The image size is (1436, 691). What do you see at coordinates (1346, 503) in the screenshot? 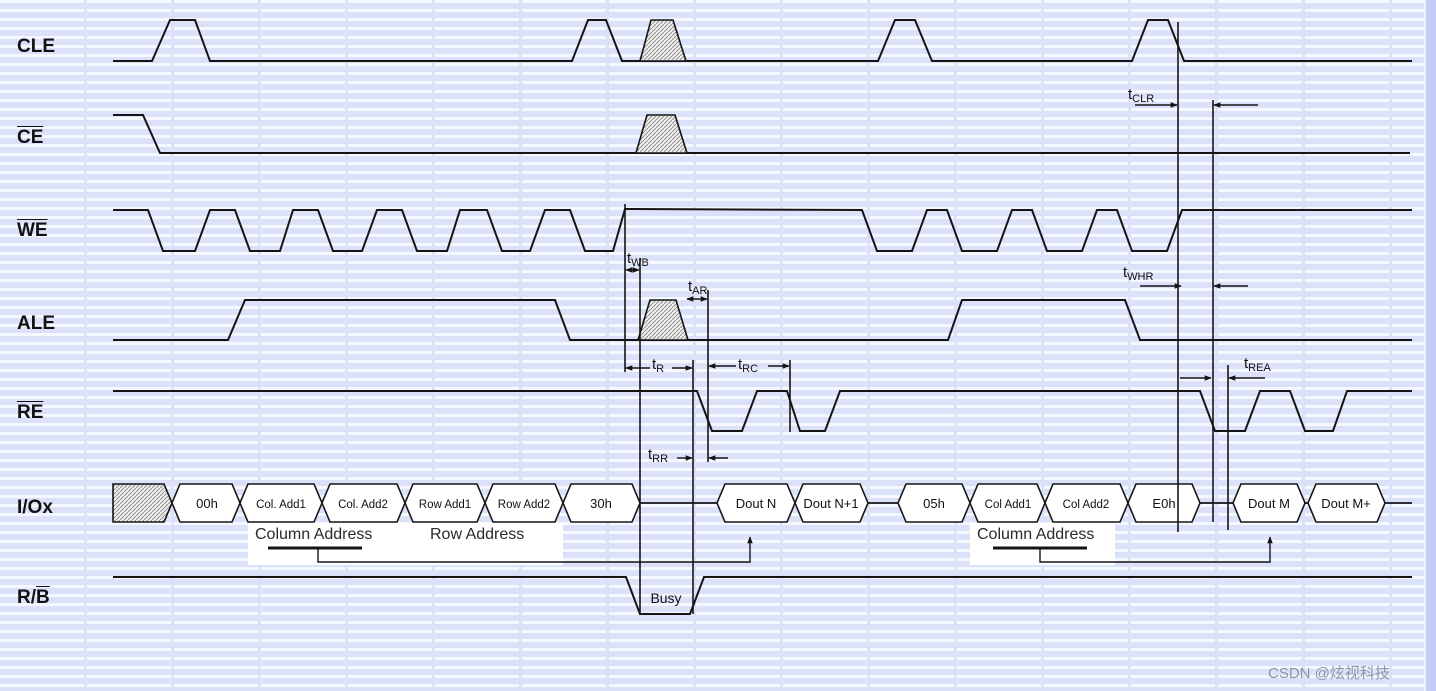
I see `io-bus-value: Dout M+` at bounding box center [1346, 503].